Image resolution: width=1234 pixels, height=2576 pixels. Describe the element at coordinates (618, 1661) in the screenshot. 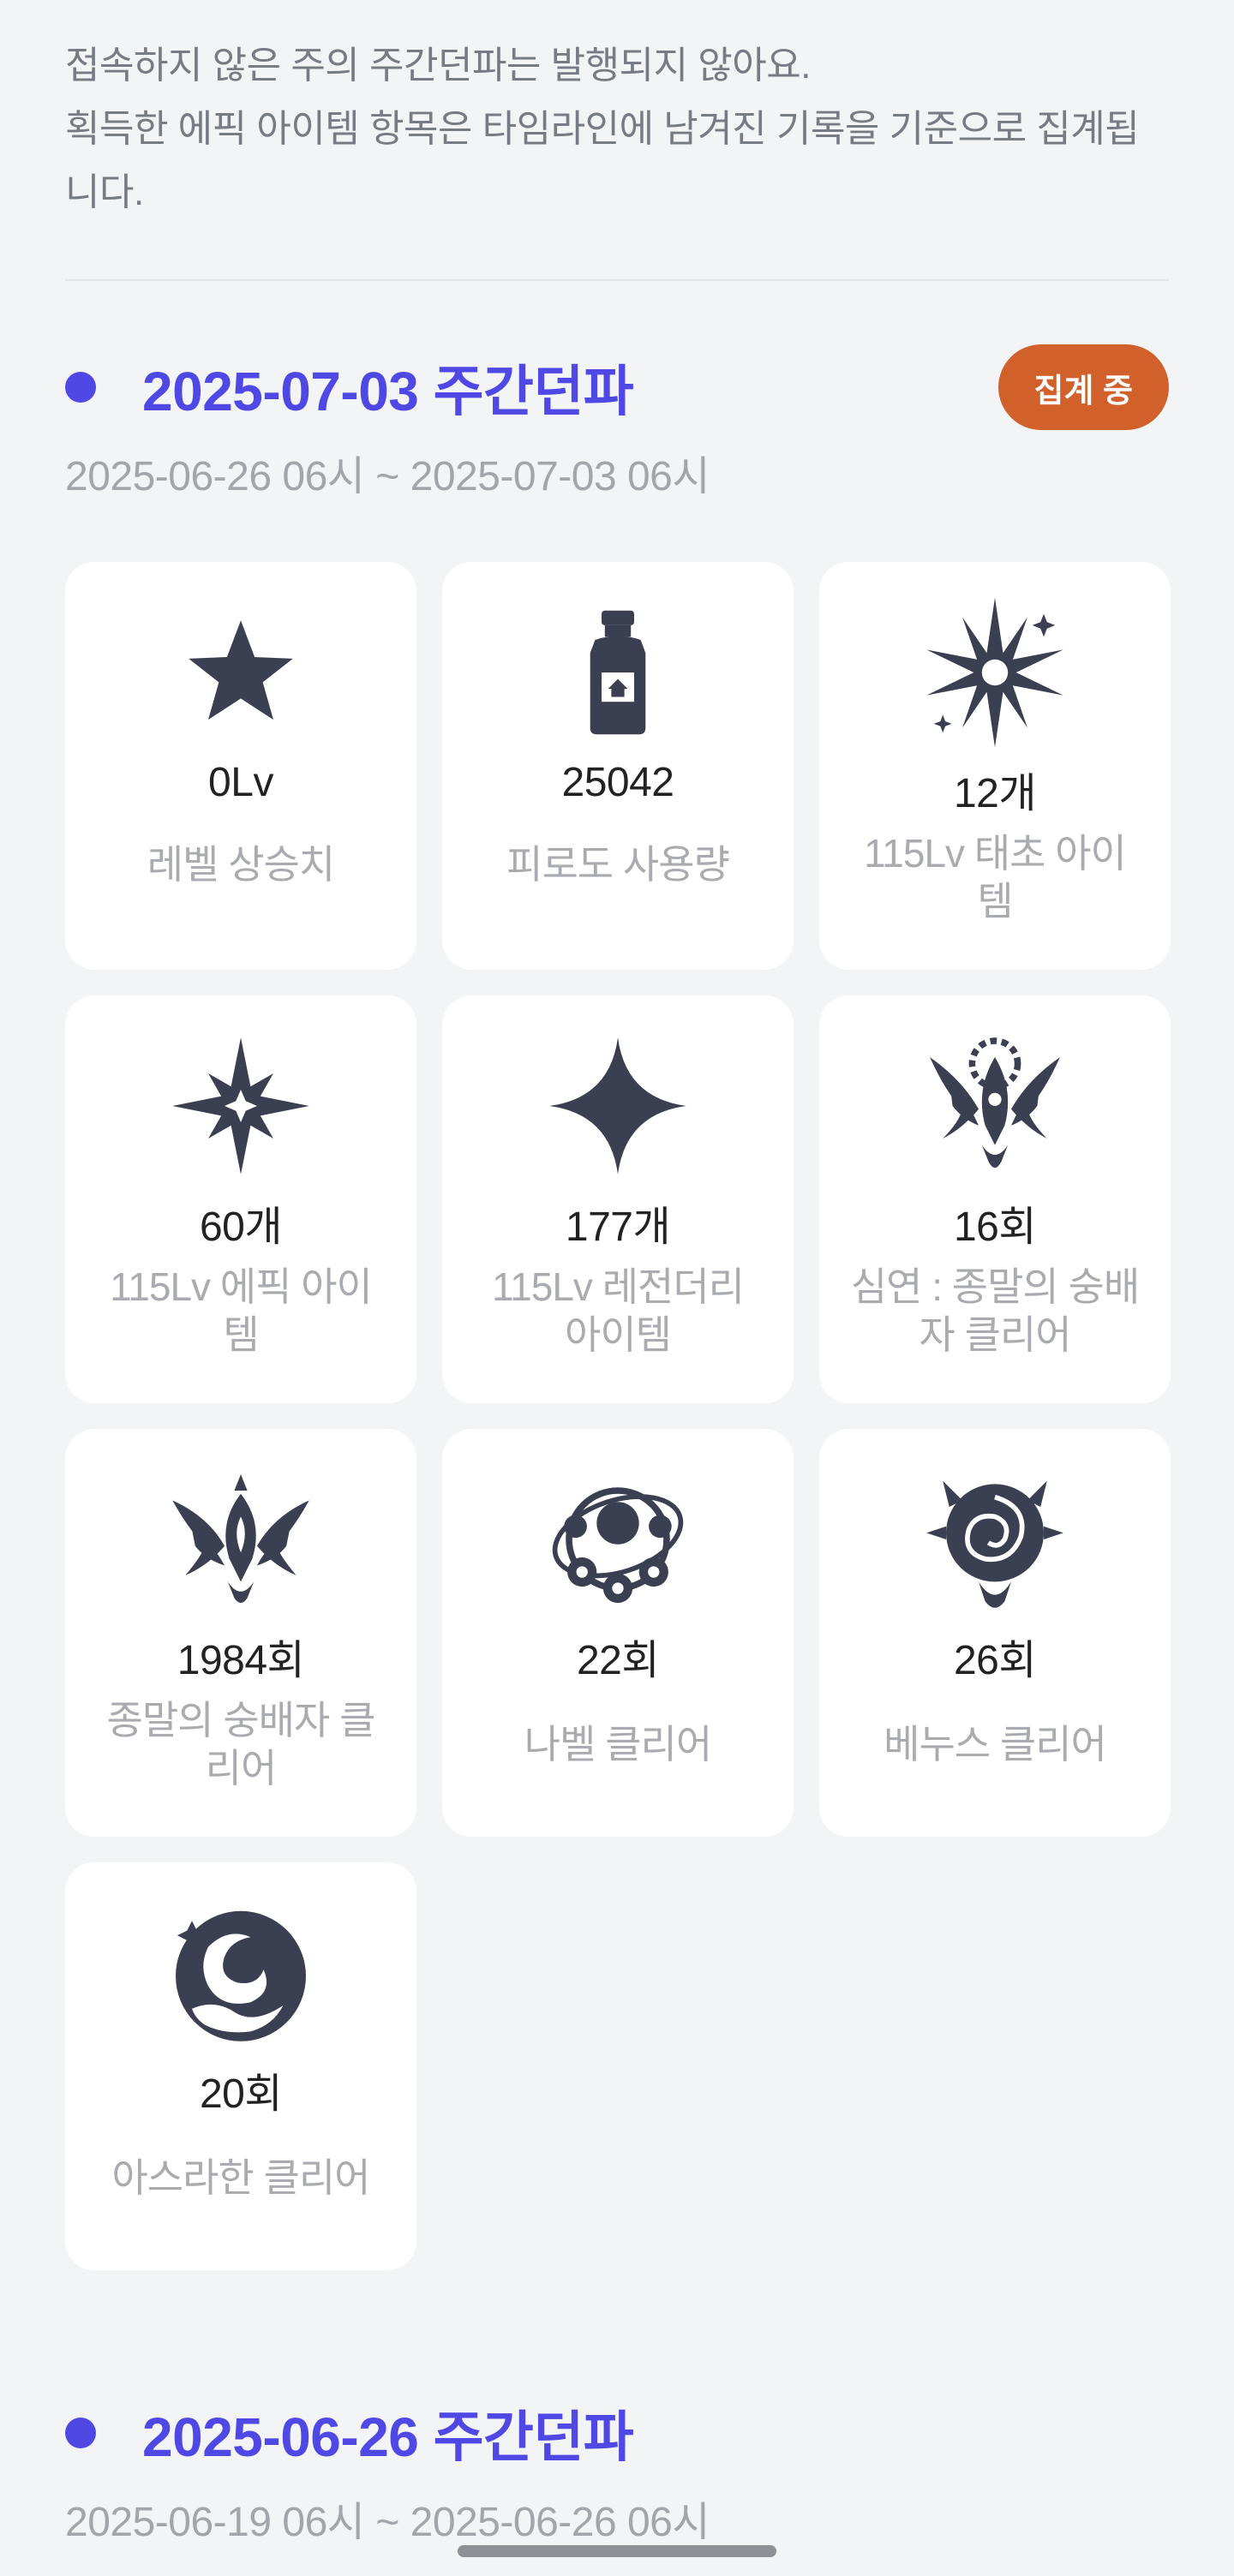

I see `stat-value: 22회` at that location.